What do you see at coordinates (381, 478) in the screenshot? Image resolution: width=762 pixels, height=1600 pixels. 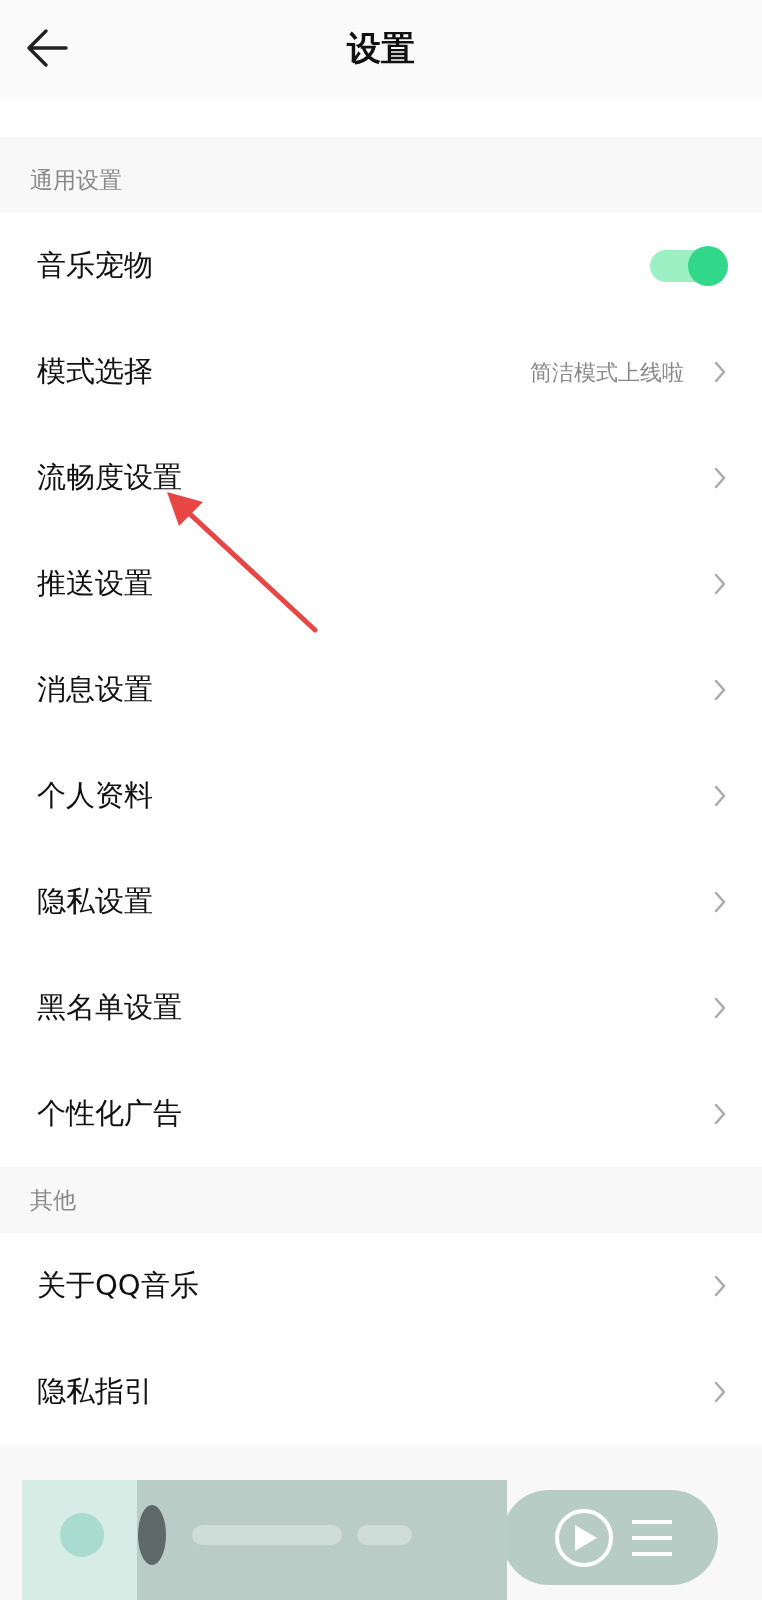 I see `settings-item: 流畅度设置` at bounding box center [381, 478].